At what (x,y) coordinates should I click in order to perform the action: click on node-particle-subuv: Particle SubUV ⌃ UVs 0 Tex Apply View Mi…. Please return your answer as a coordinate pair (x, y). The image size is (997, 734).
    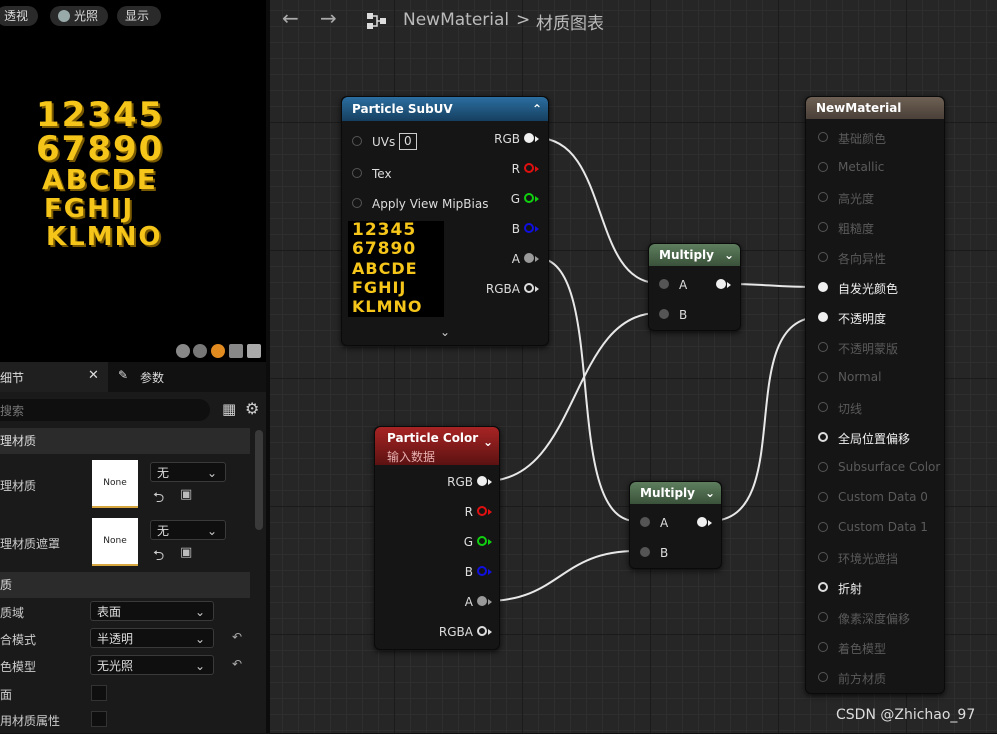
    Looking at the image, I should click on (445, 221).